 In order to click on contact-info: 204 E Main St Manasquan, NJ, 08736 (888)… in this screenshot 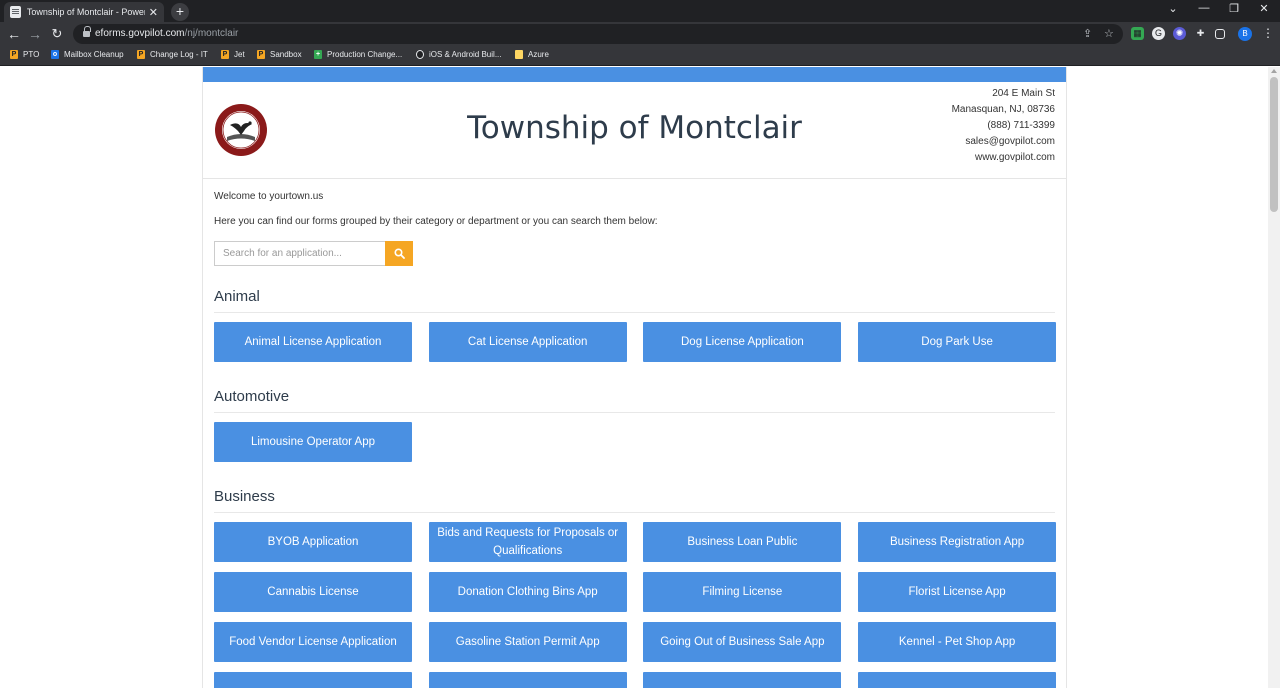, I will do `click(1003, 126)`.